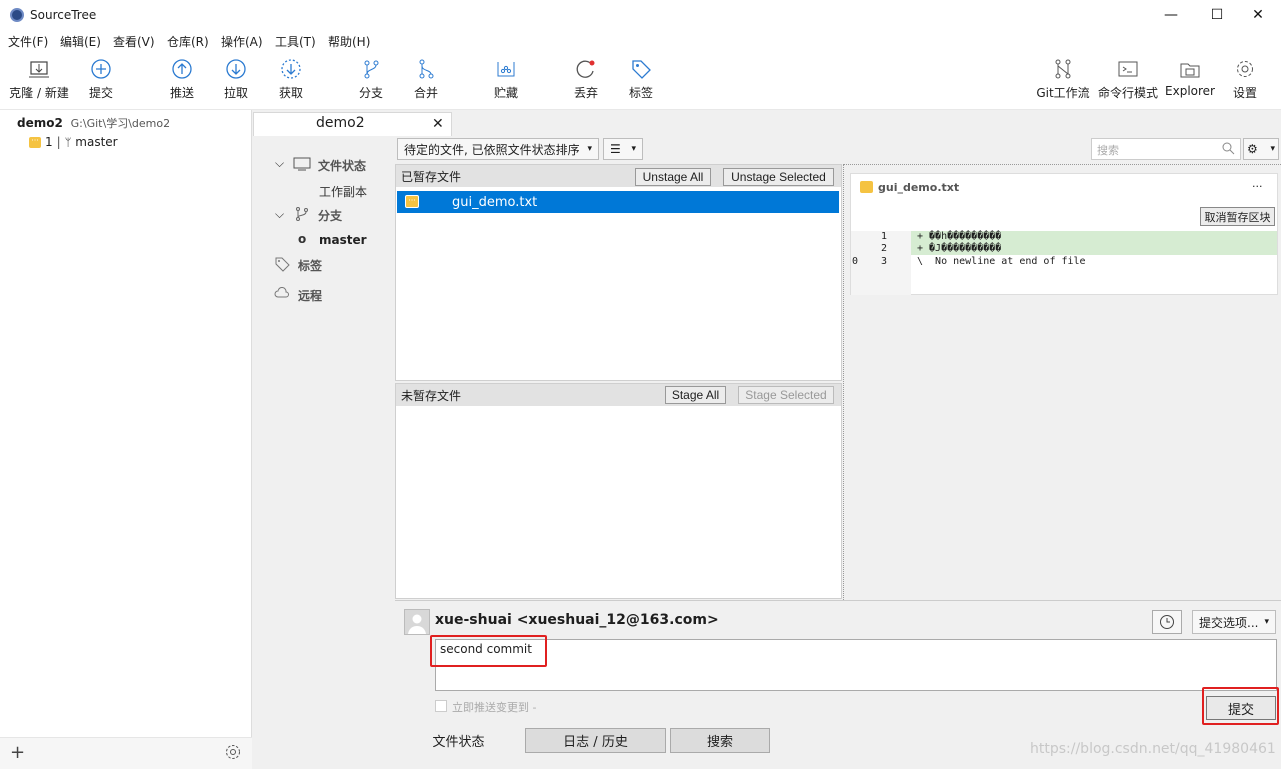 Image resolution: width=1281 pixels, height=769 pixels. I want to click on repo-entry: demo2 G:\Git\学习\demo2, so click(93, 123).